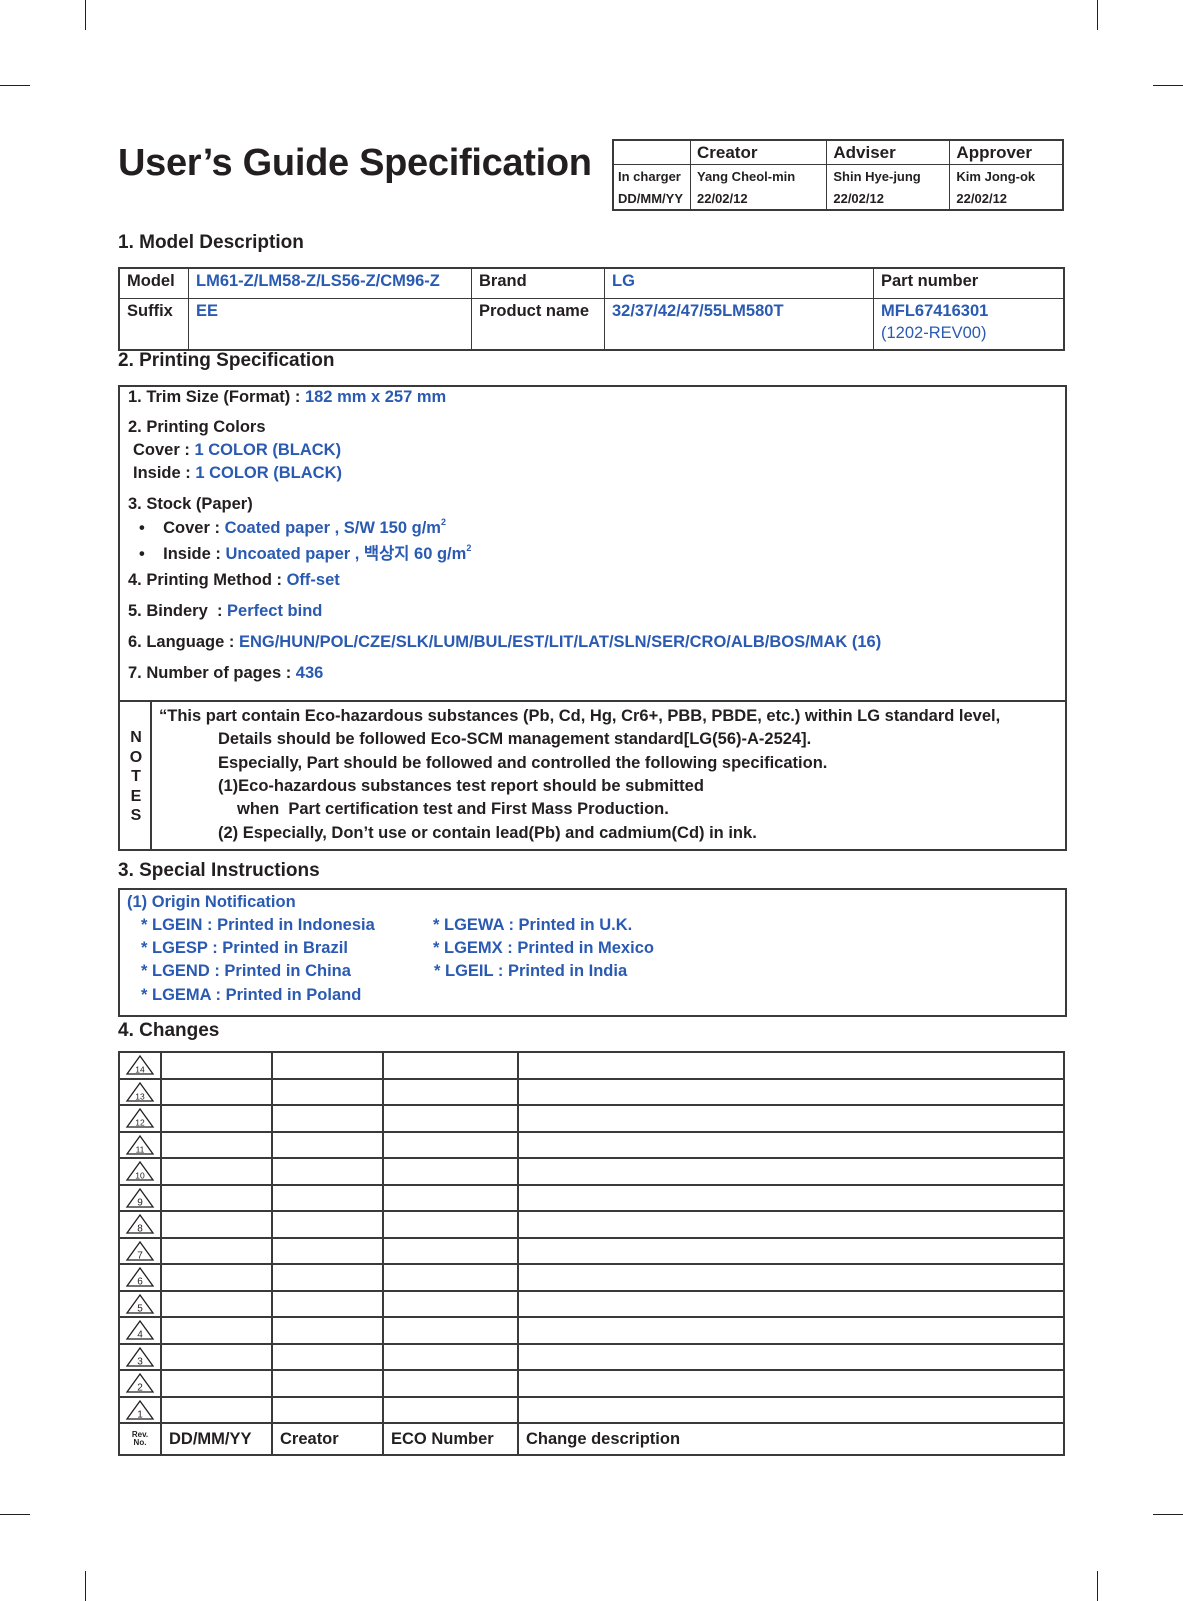  Describe the element at coordinates (1006, 152) in the screenshot. I see `approval-col-approver: Approver` at that location.